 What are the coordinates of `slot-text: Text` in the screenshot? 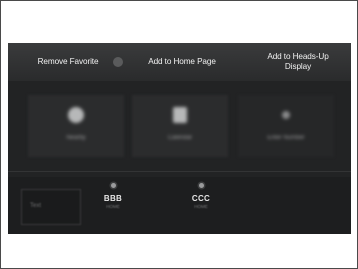 It's located at (36, 206).